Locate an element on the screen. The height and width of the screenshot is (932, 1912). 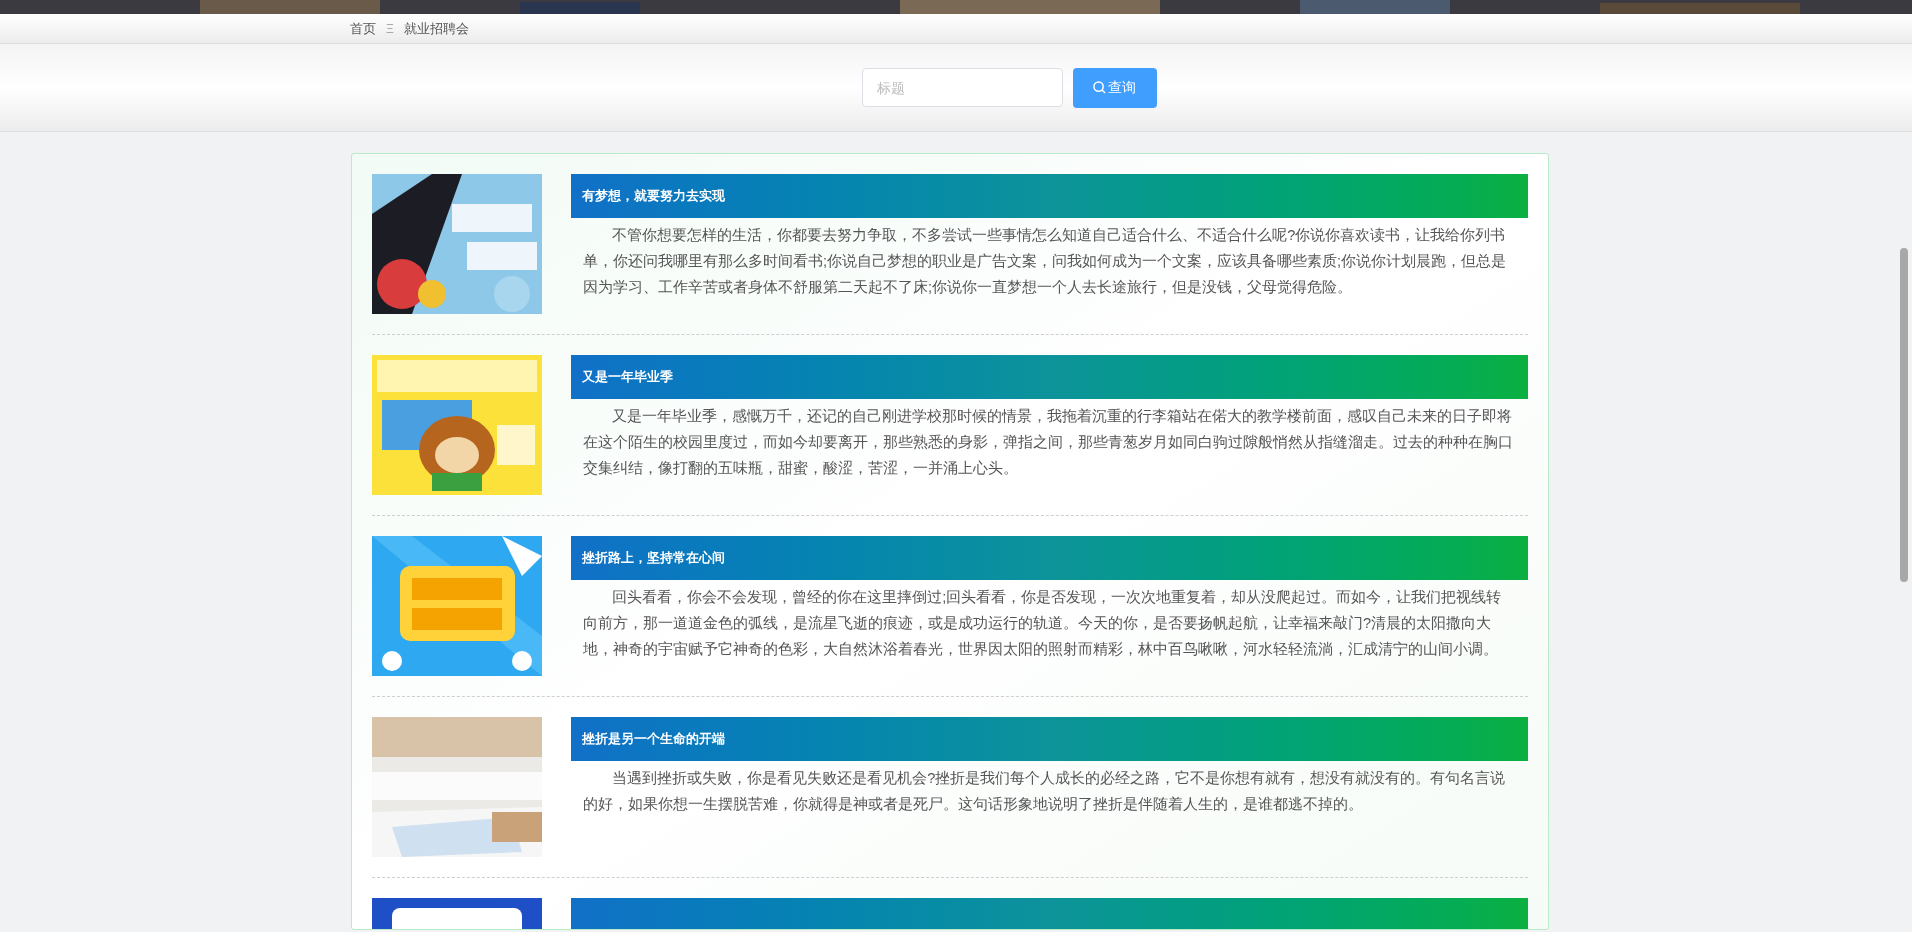
article-title-bar: 挫折是另一个生命的开端 is located at coordinates (1049, 739).